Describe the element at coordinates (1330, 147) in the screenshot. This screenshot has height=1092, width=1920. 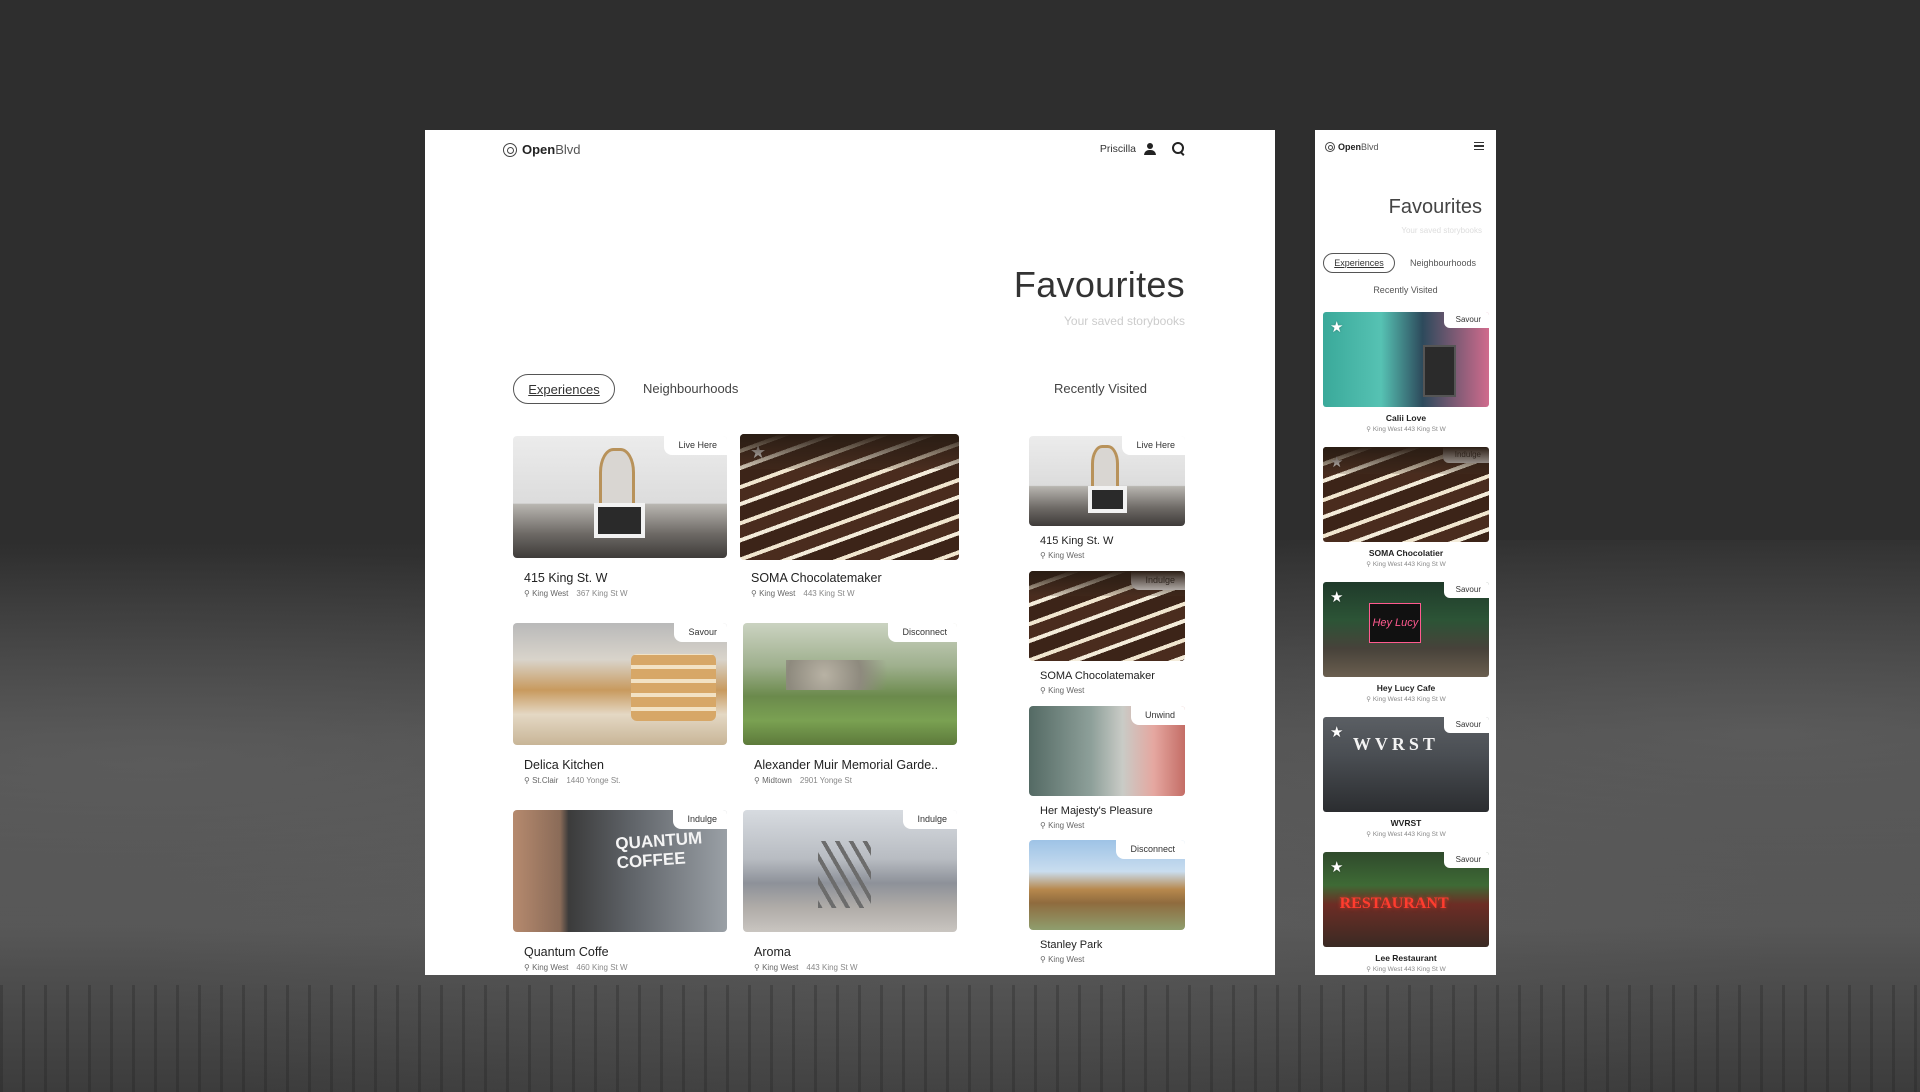
I see `openblvd-logo-icon` at that location.